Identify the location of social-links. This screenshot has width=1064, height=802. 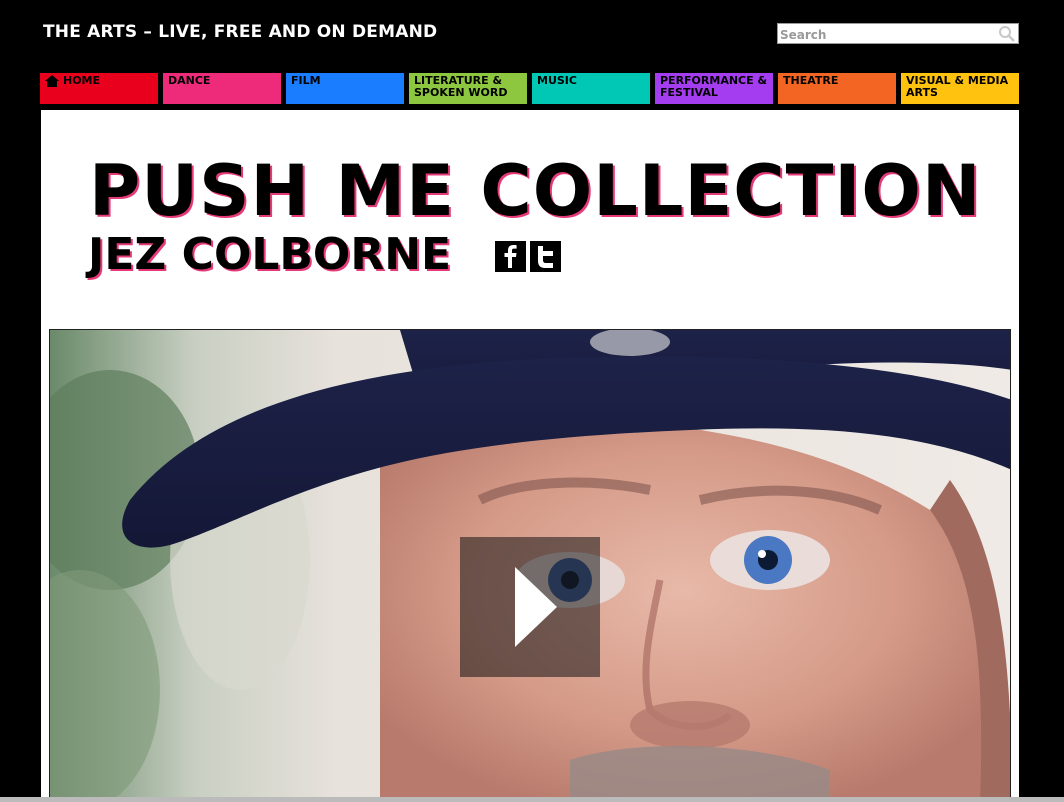
(528, 256).